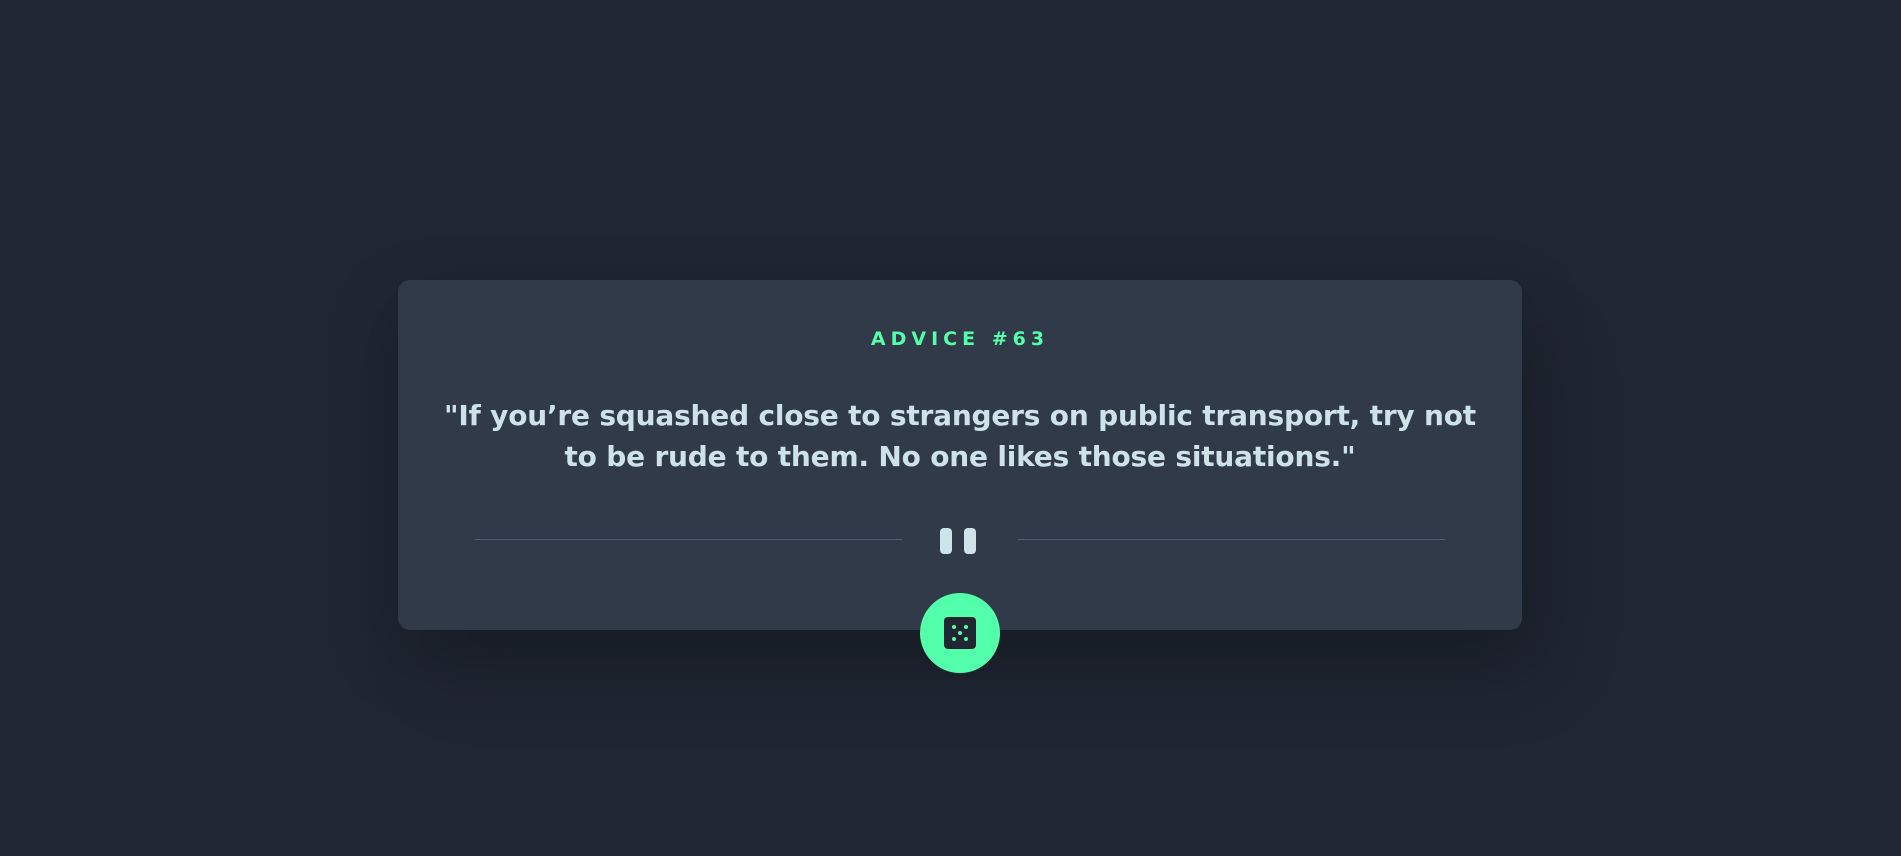  Describe the element at coordinates (688, 539) in the screenshot. I see `divider-line-left` at that location.